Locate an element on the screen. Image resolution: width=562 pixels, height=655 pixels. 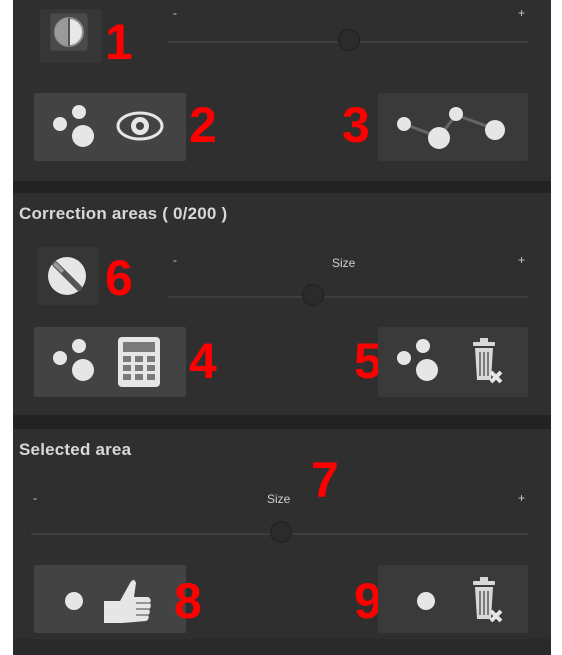
slider-knob is located at coordinates (349, 40).